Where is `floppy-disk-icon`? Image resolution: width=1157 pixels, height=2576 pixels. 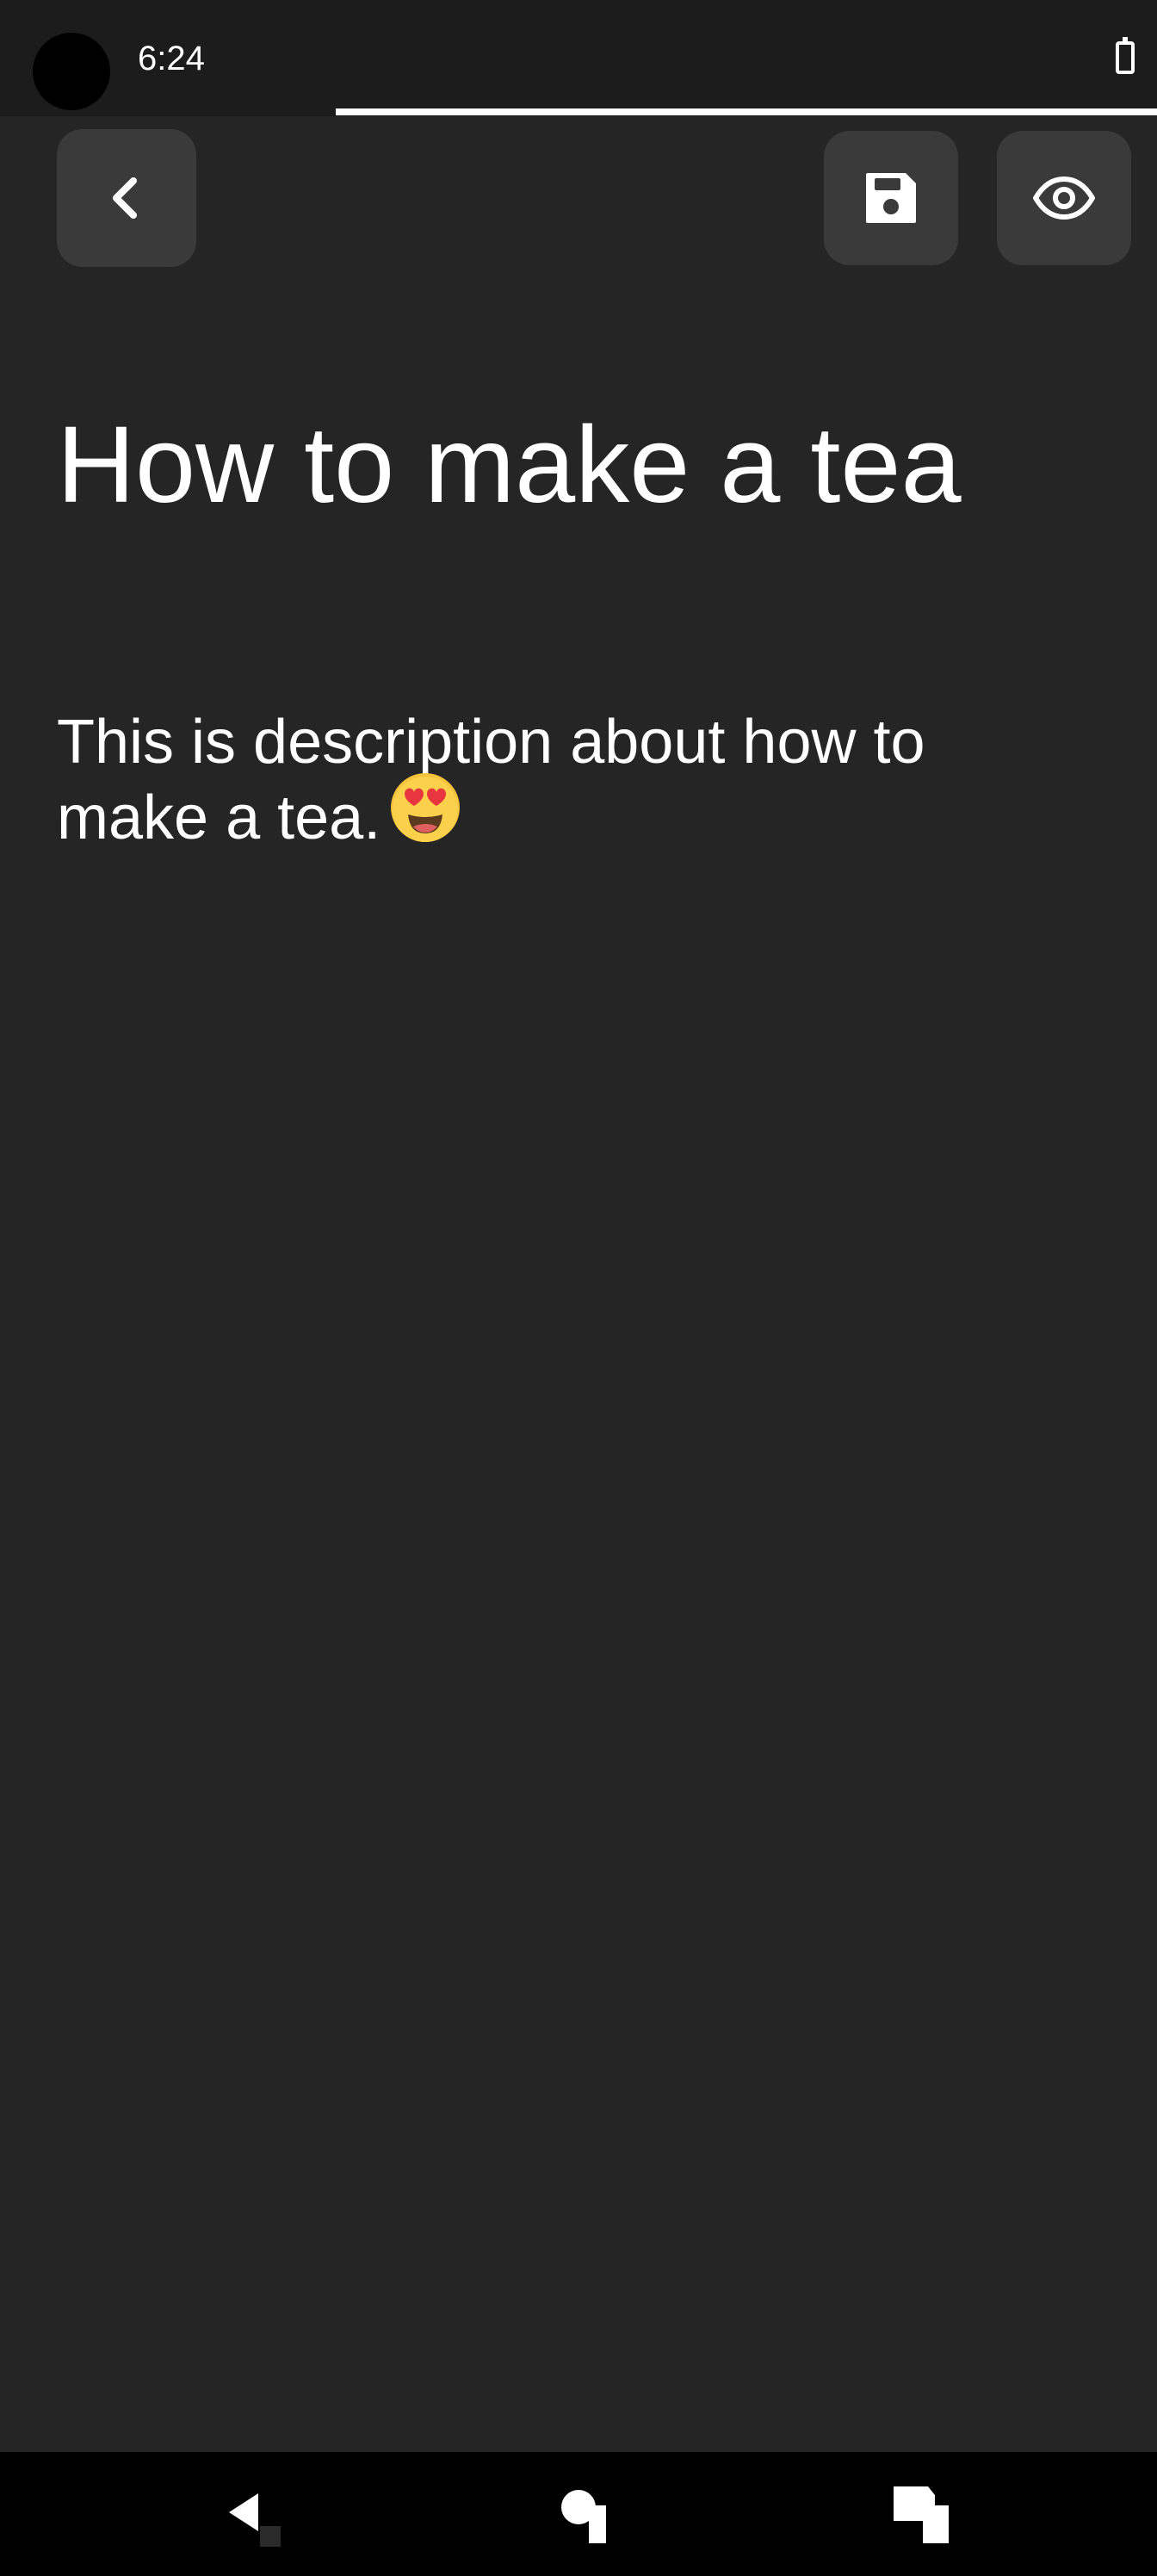 floppy-disk-icon is located at coordinates (891, 198).